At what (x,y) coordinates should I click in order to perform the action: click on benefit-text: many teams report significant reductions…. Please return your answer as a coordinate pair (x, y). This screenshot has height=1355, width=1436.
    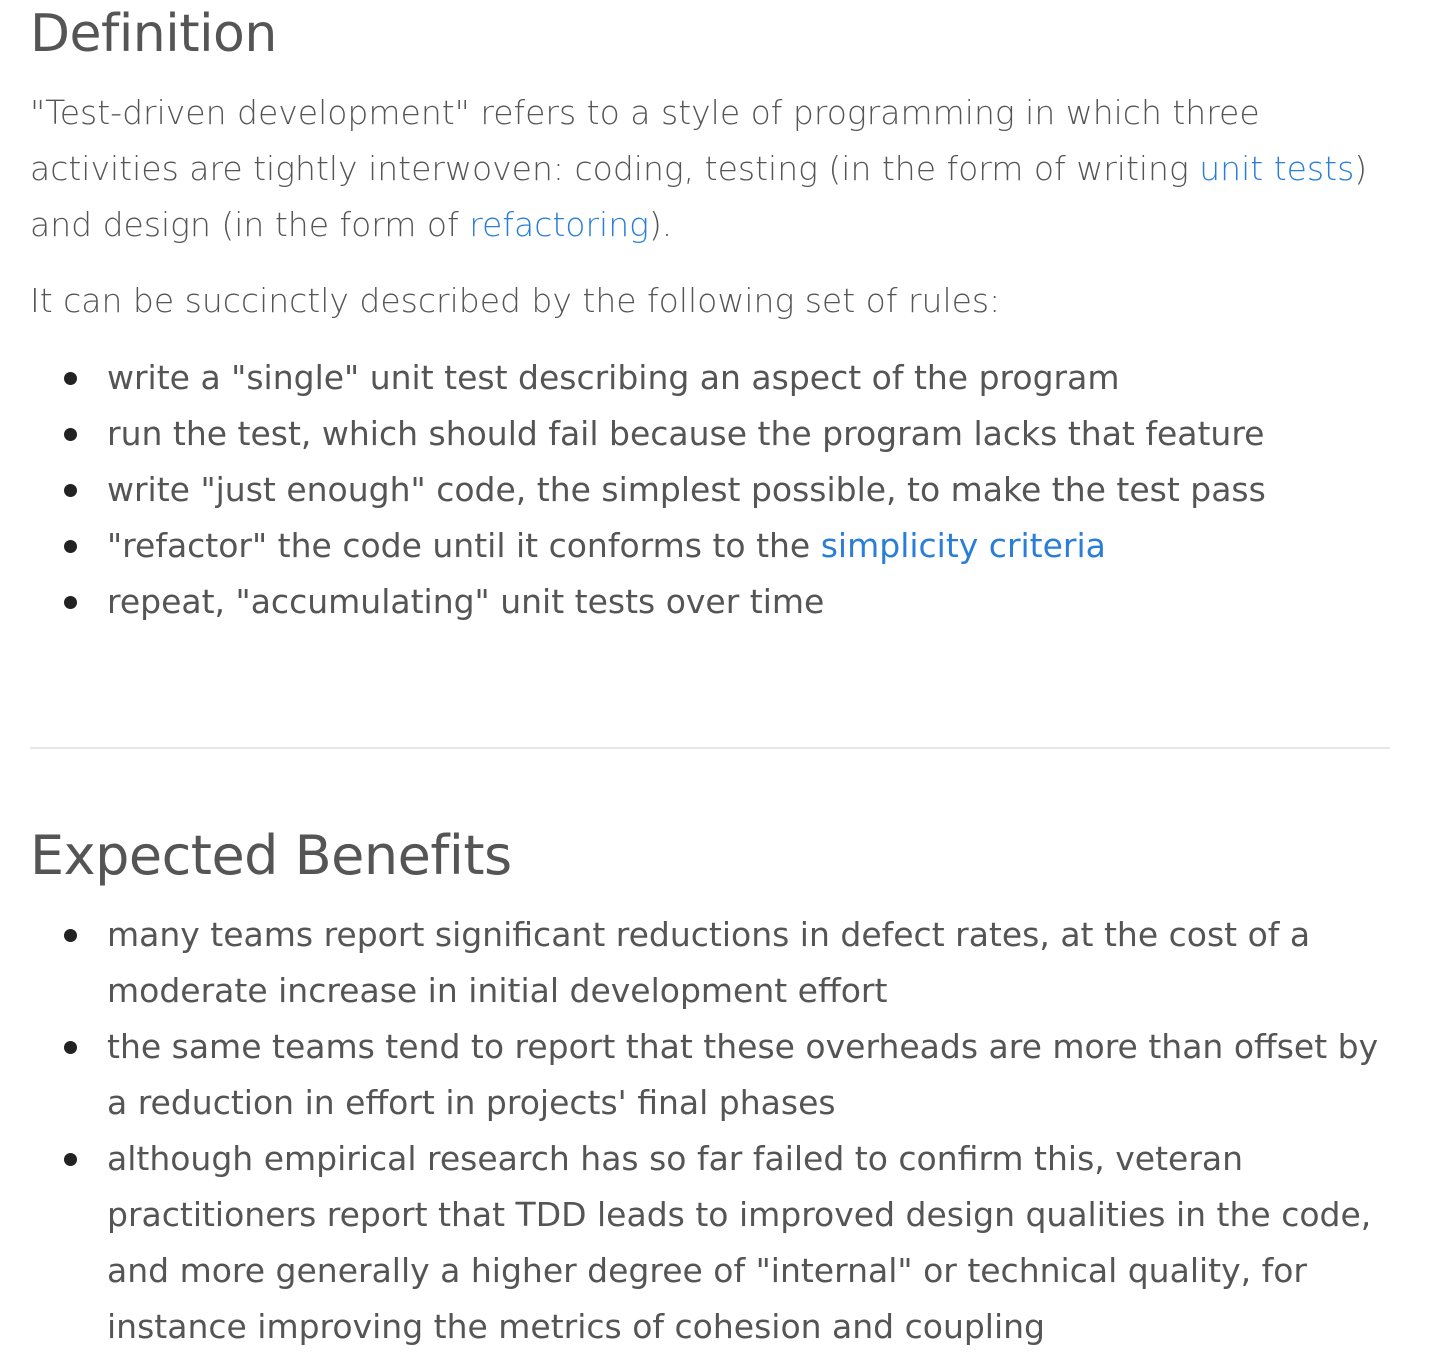
    Looking at the image, I should click on (709, 962).